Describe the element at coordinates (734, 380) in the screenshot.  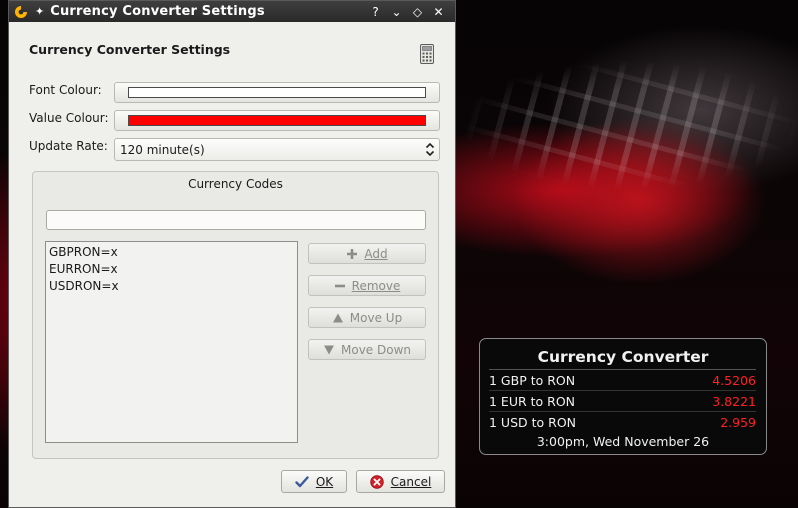
I see `rate-value: 4.5206` at that location.